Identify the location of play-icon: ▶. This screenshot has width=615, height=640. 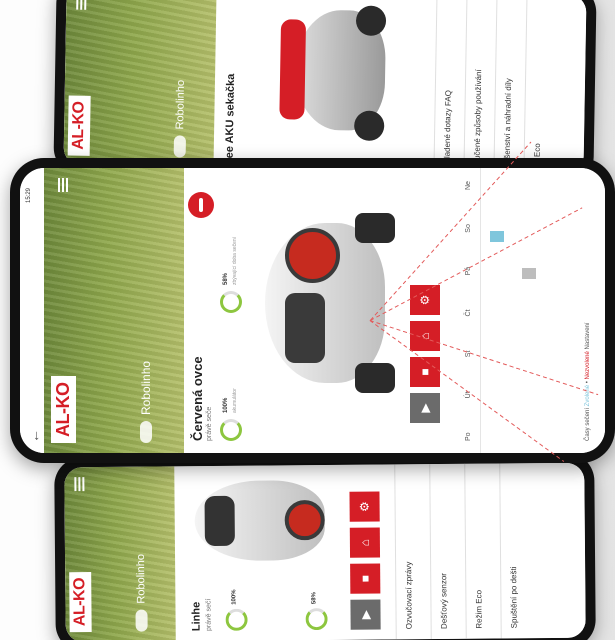
(425, 408).